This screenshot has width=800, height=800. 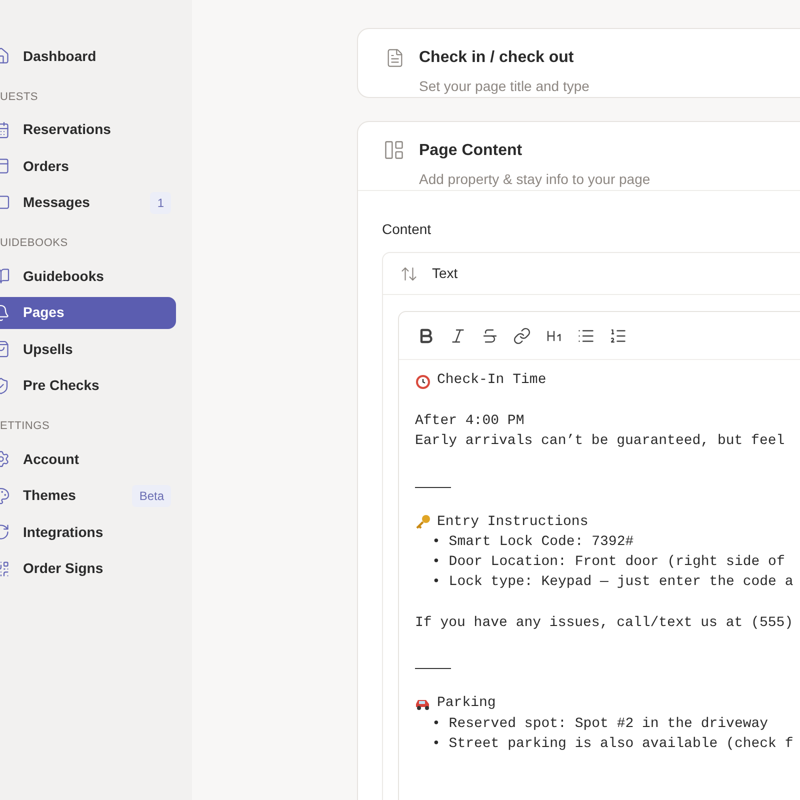 What do you see at coordinates (151, 495) in the screenshot?
I see `badge: Beta` at bounding box center [151, 495].